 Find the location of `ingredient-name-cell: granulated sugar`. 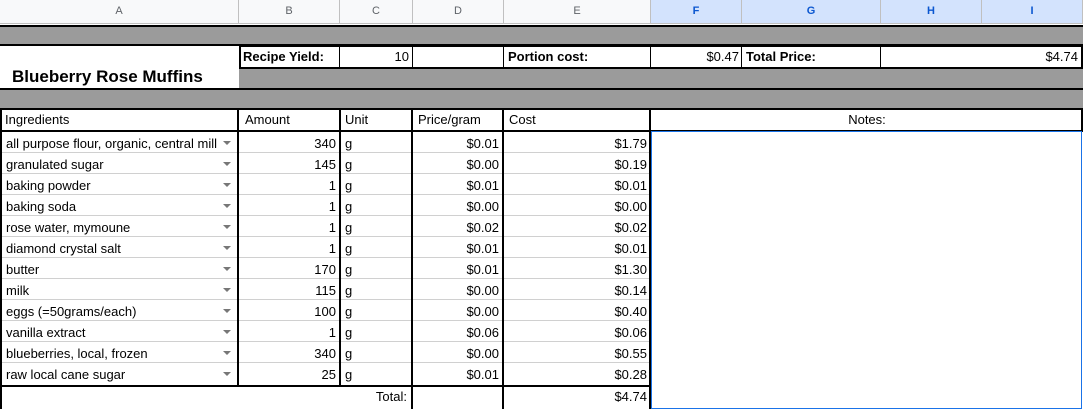

ingredient-name-cell: granulated sugar is located at coordinates (112, 163).